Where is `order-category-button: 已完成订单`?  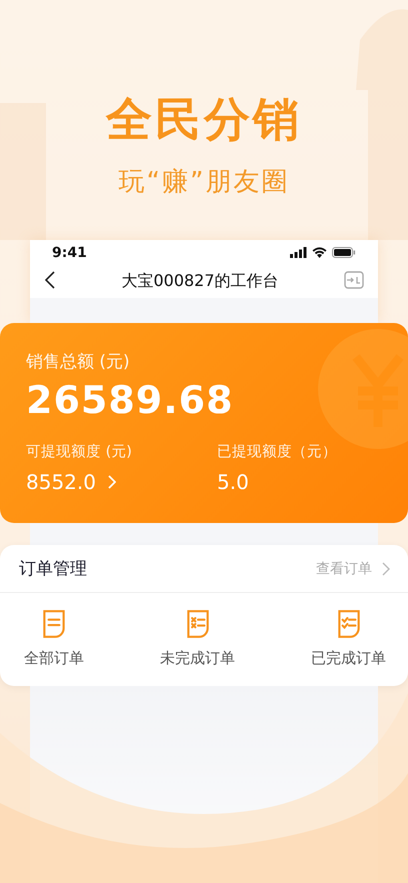 order-category-button: 已完成订单 is located at coordinates (348, 638).